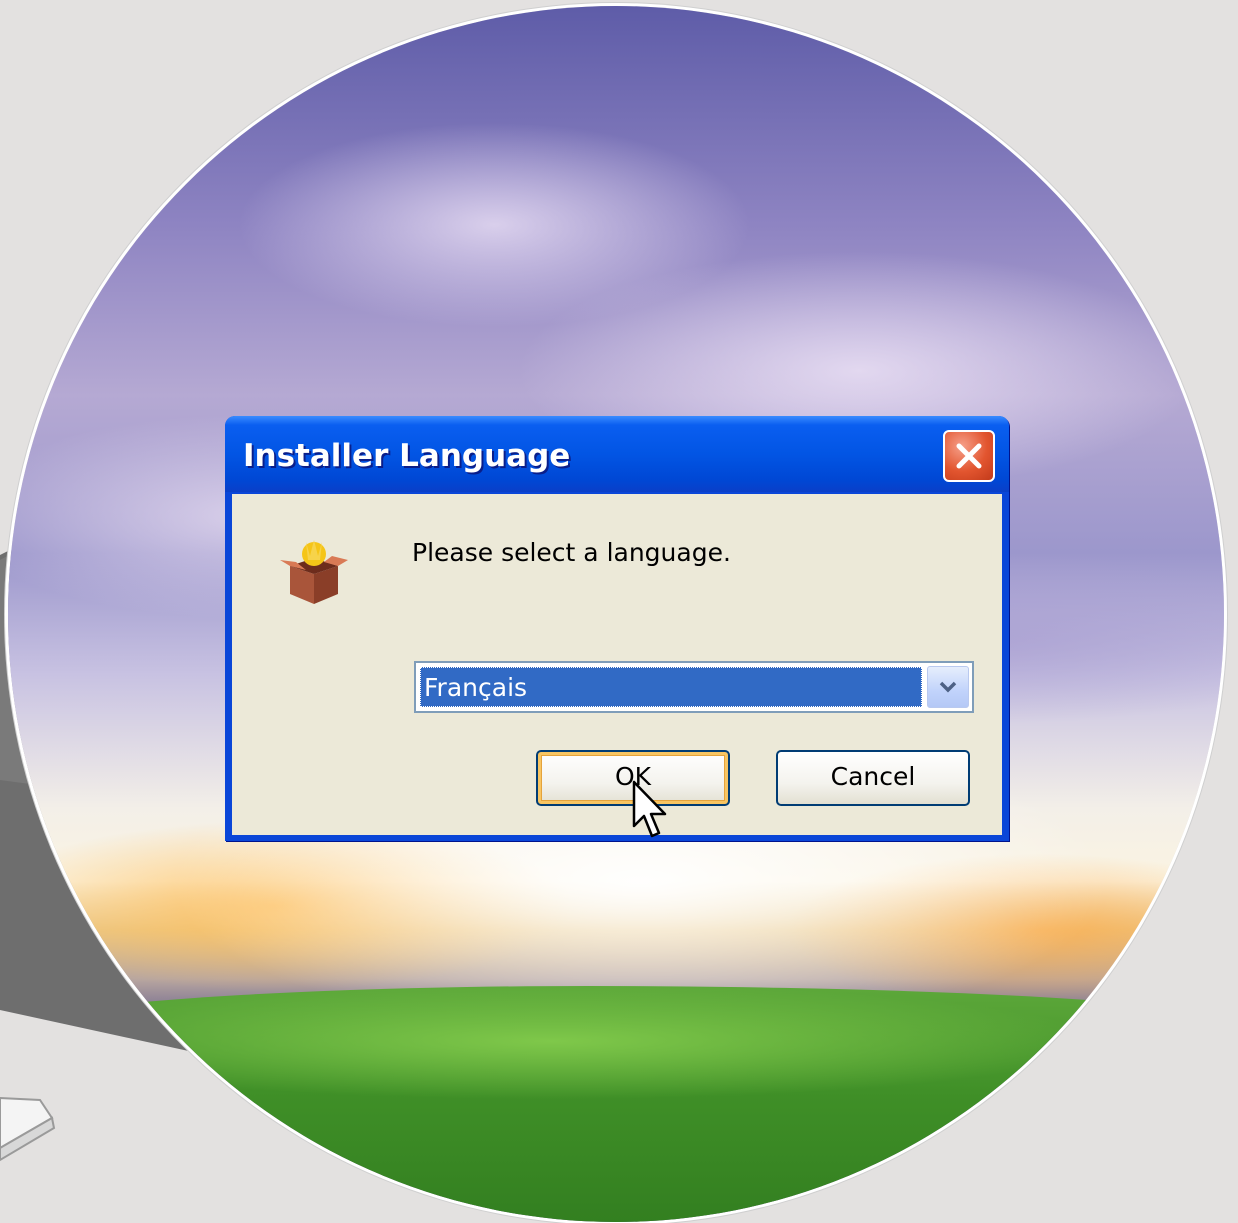  Describe the element at coordinates (617, 454) in the screenshot. I see `title-bar: Installer Language` at that location.